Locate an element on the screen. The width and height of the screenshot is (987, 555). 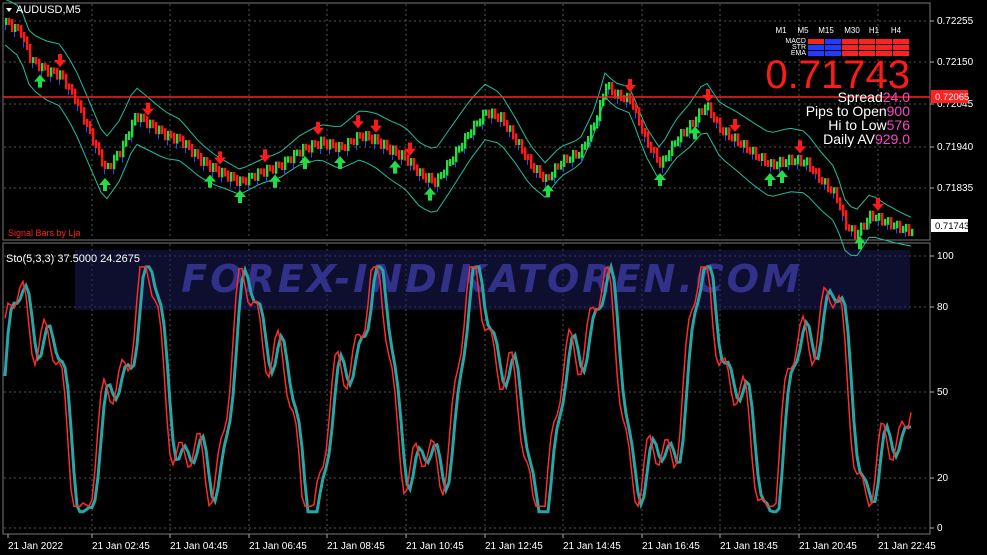
time-label: 21 Jan 20:45 is located at coordinates (828, 546).